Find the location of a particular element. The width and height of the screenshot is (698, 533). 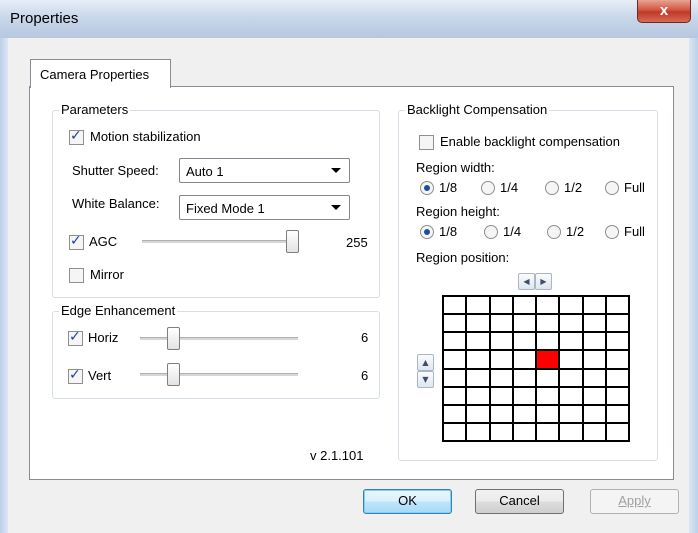

title-bar: Properties x is located at coordinates (349, 19).